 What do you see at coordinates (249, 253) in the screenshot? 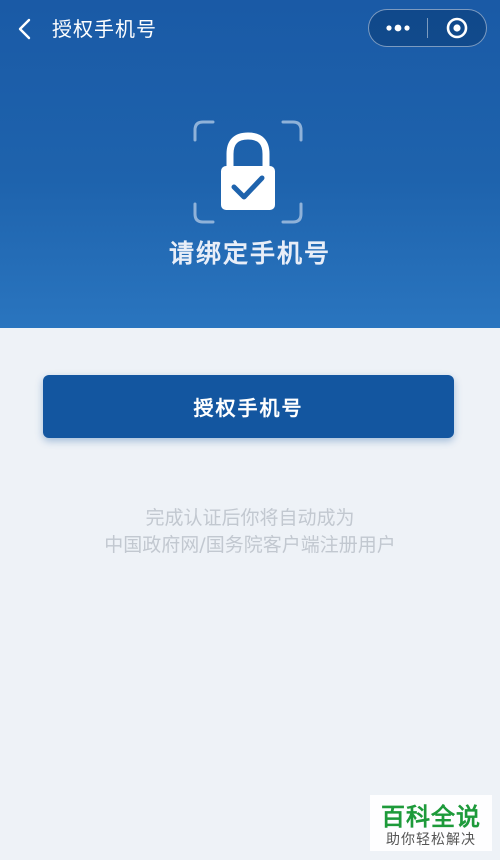
I see `bind-phone-heading: 请绑定手机号` at bounding box center [249, 253].